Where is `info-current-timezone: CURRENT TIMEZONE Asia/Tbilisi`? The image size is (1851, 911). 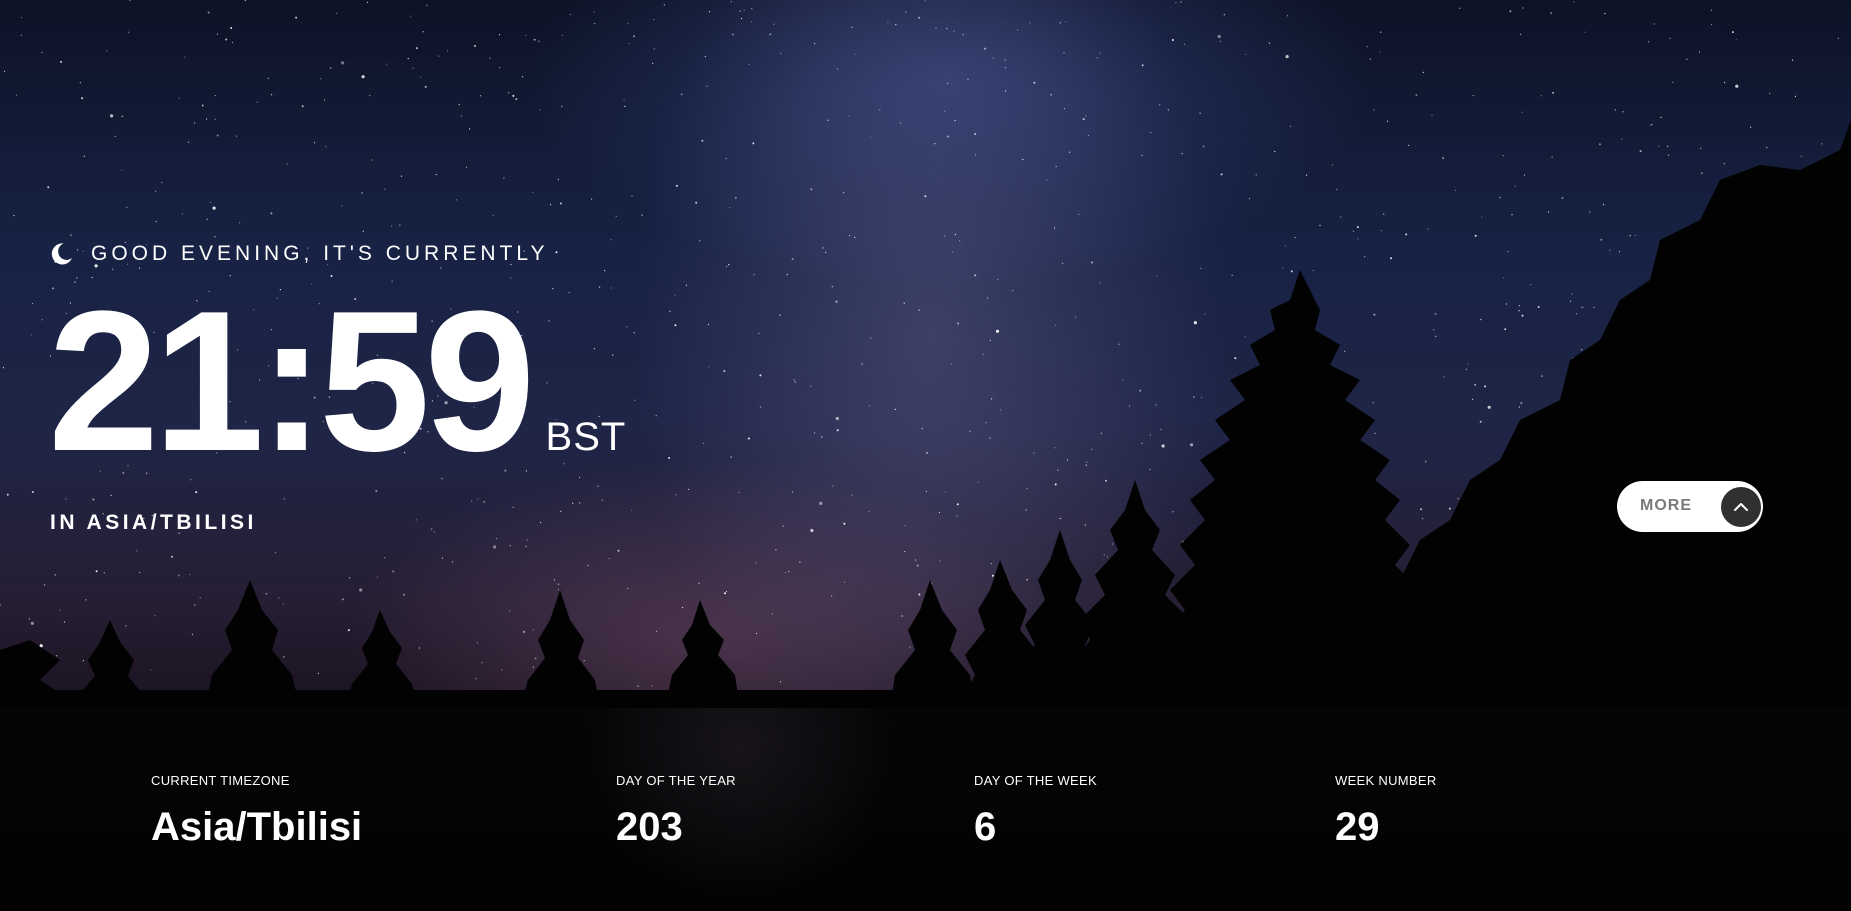
info-current-timezone: CURRENT TIMEZONE Asia/Tbilisi is located at coordinates (256, 811).